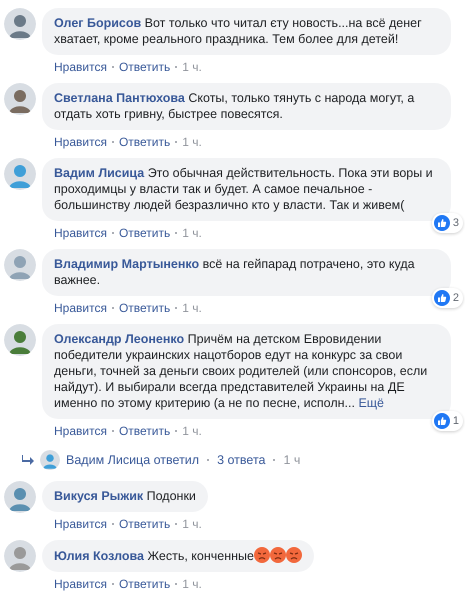  What do you see at coordinates (238, 31) in the screenshot?
I see `comment-text: Олег Борисов Вот только что читал єту новость...на всё денег хватает, кроме реального праздника. Тем более для детей!` at bounding box center [238, 31].